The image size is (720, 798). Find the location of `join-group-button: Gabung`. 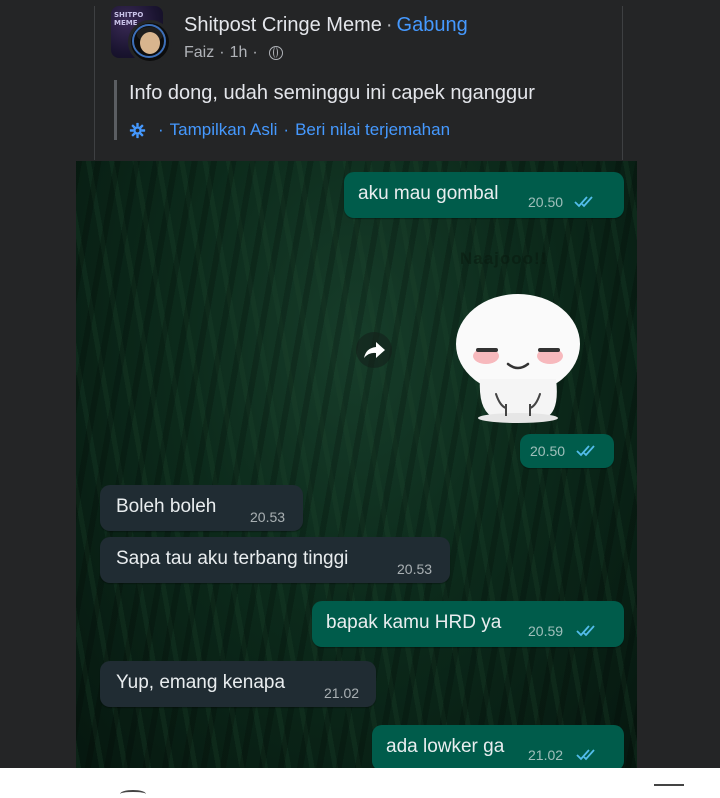

join-group-button: Gabung is located at coordinates (432, 25).